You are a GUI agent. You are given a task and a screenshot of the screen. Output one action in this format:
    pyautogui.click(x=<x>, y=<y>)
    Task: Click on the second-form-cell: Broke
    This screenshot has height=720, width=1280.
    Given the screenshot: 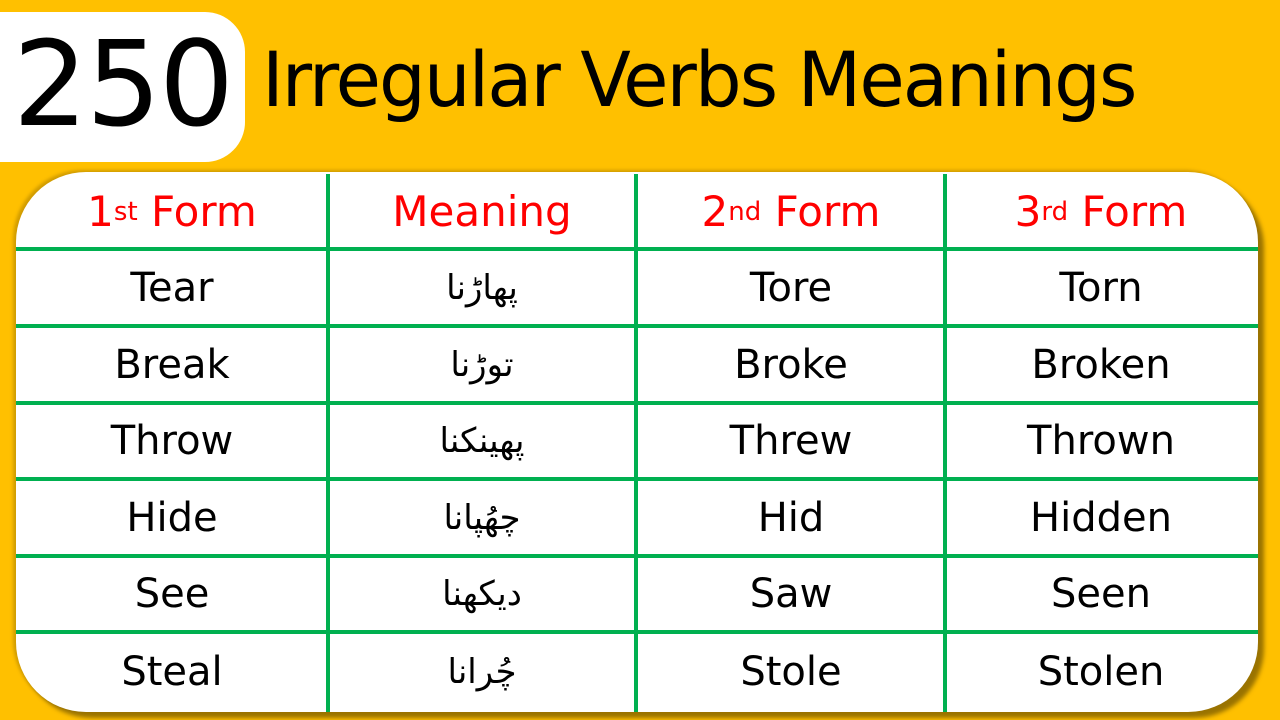 What is the action you would take?
    pyautogui.click(x=791, y=364)
    